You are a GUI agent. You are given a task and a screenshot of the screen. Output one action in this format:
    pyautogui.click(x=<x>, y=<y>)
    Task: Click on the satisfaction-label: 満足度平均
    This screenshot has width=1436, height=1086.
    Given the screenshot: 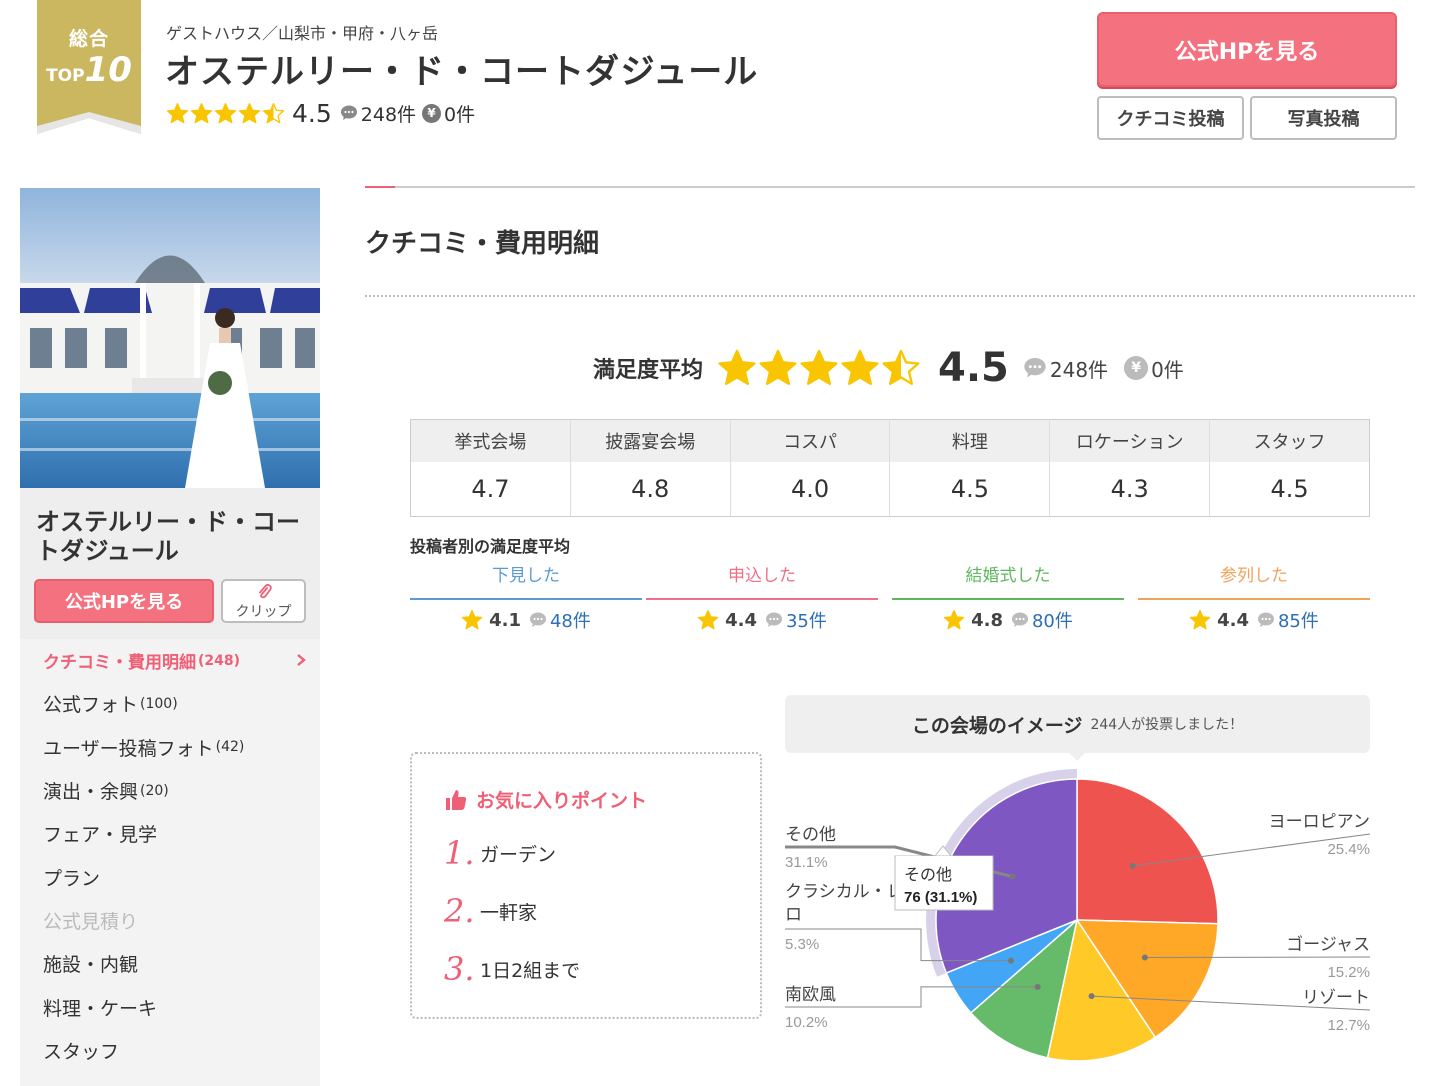 What is the action you would take?
    pyautogui.click(x=648, y=370)
    